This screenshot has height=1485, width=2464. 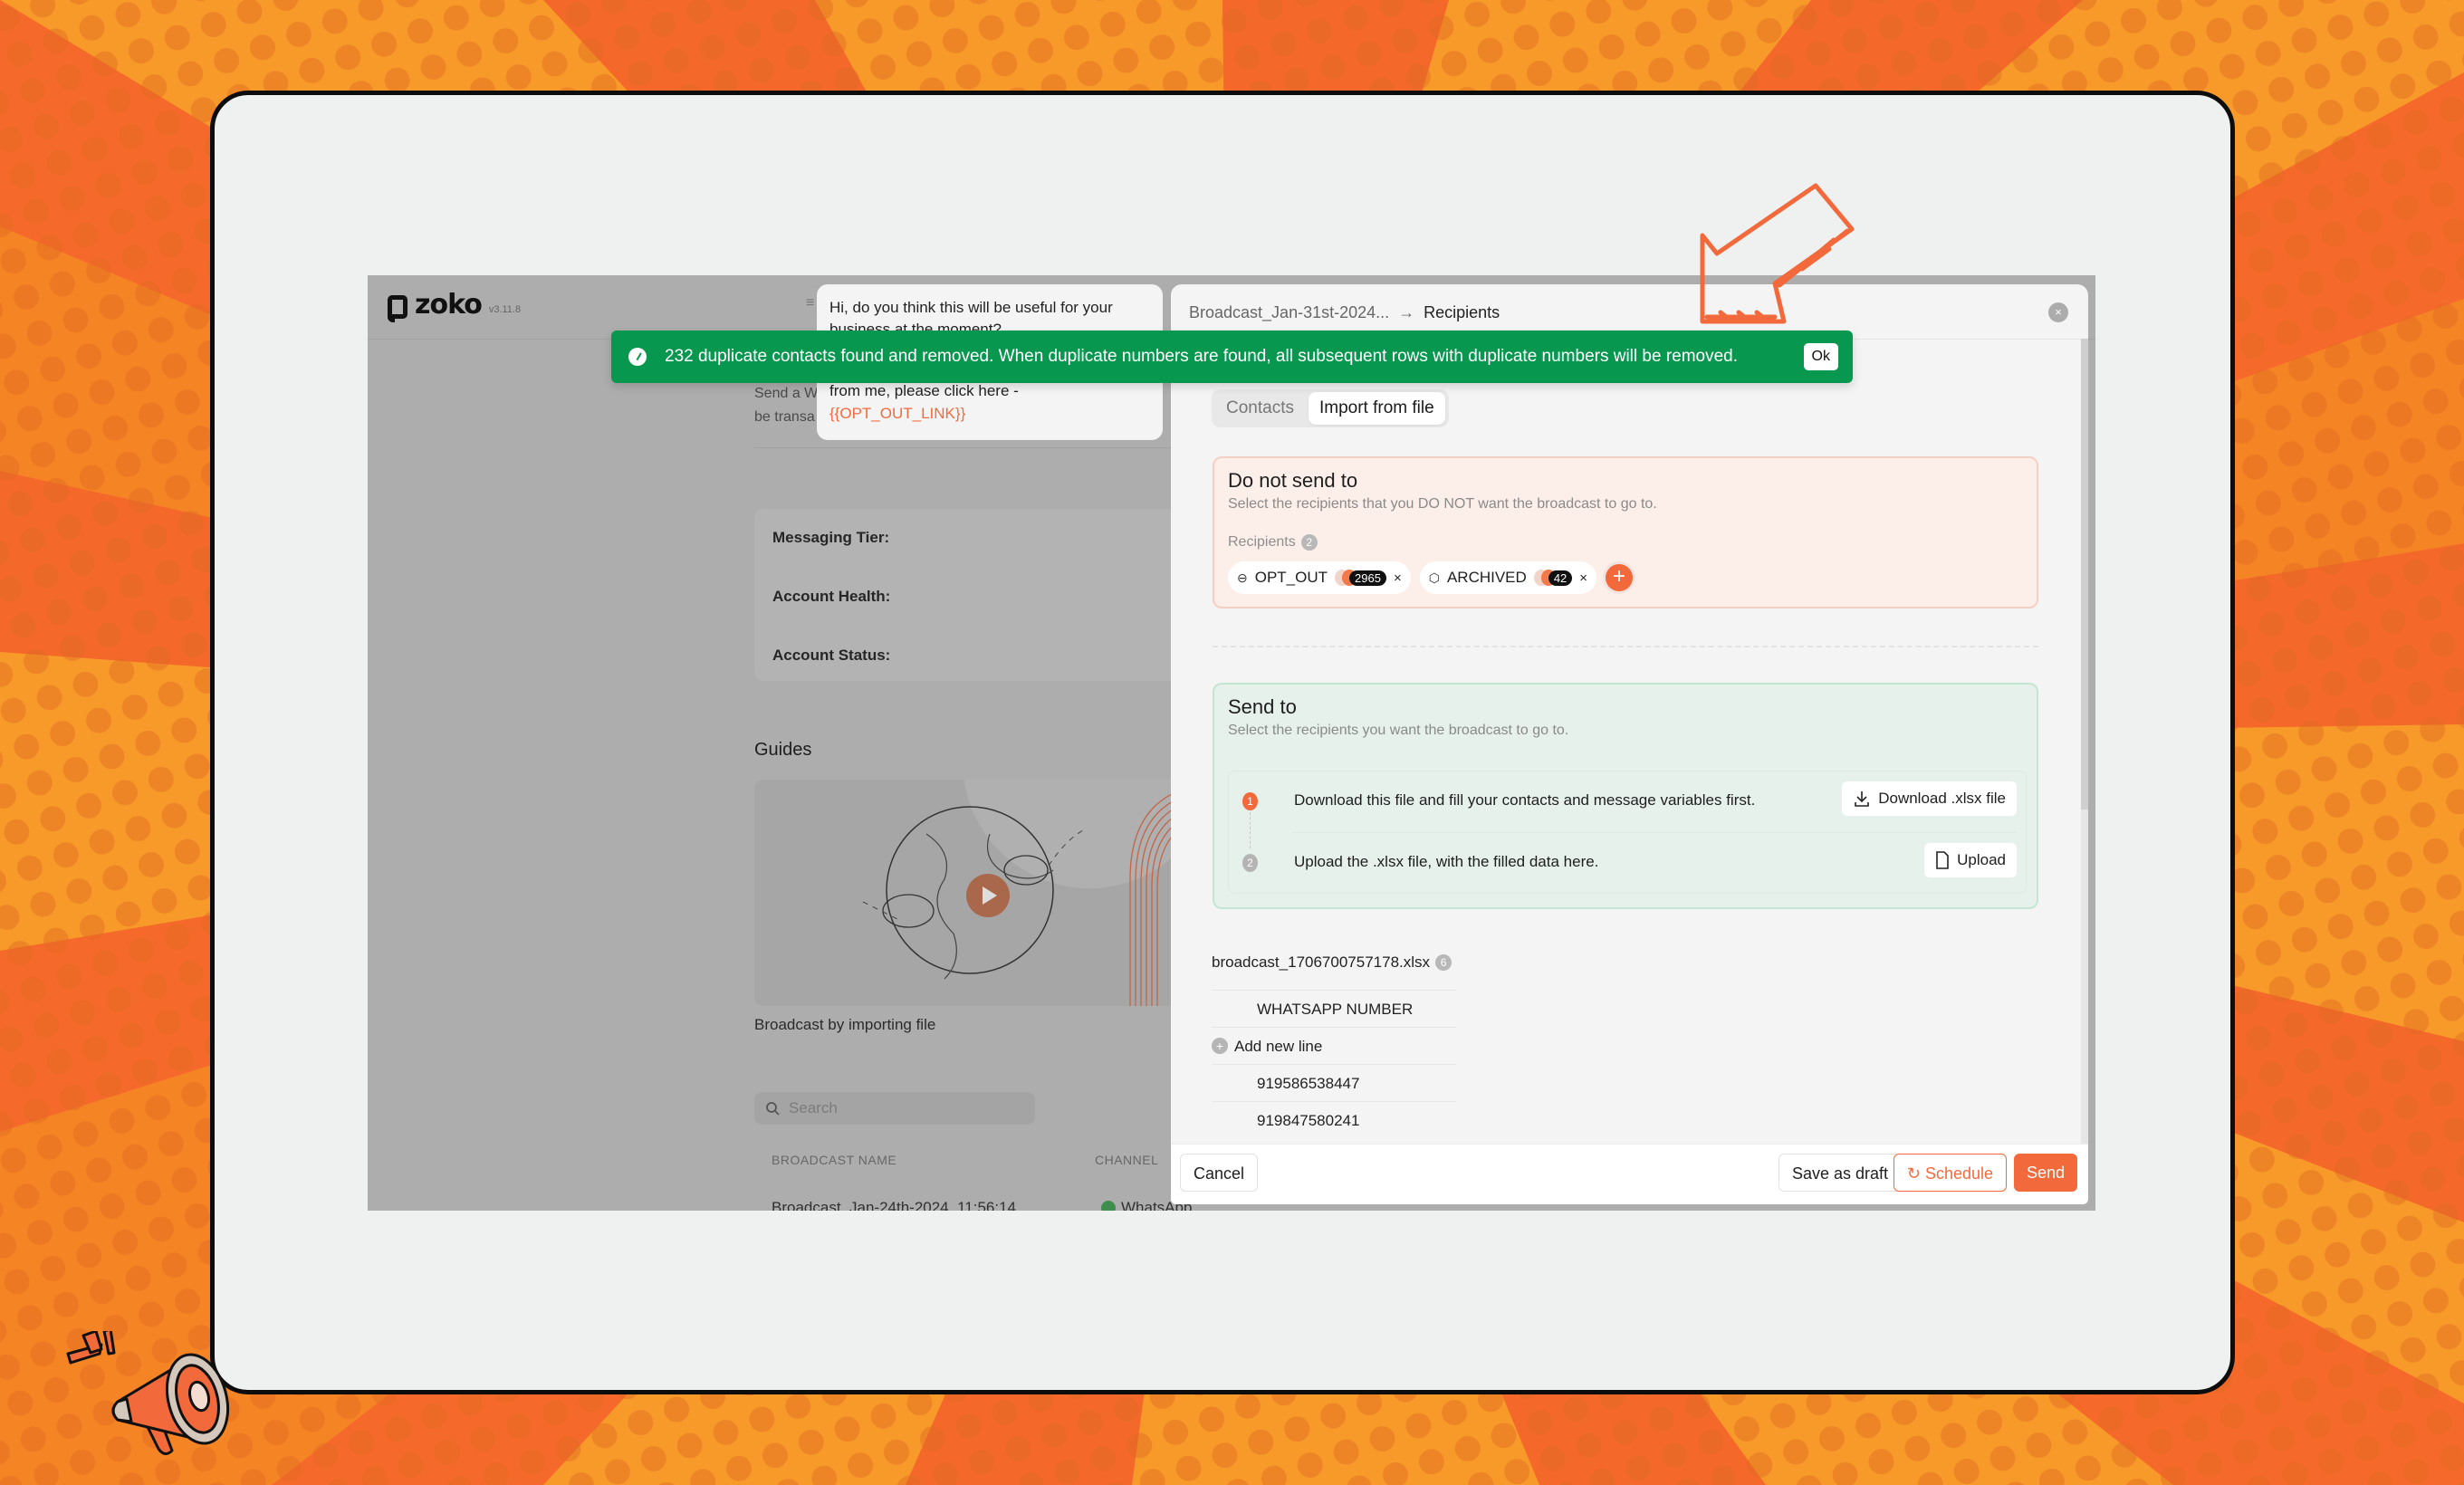 I want to click on phone-number-cell: 919847580241, so click(x=1308, y=1121).